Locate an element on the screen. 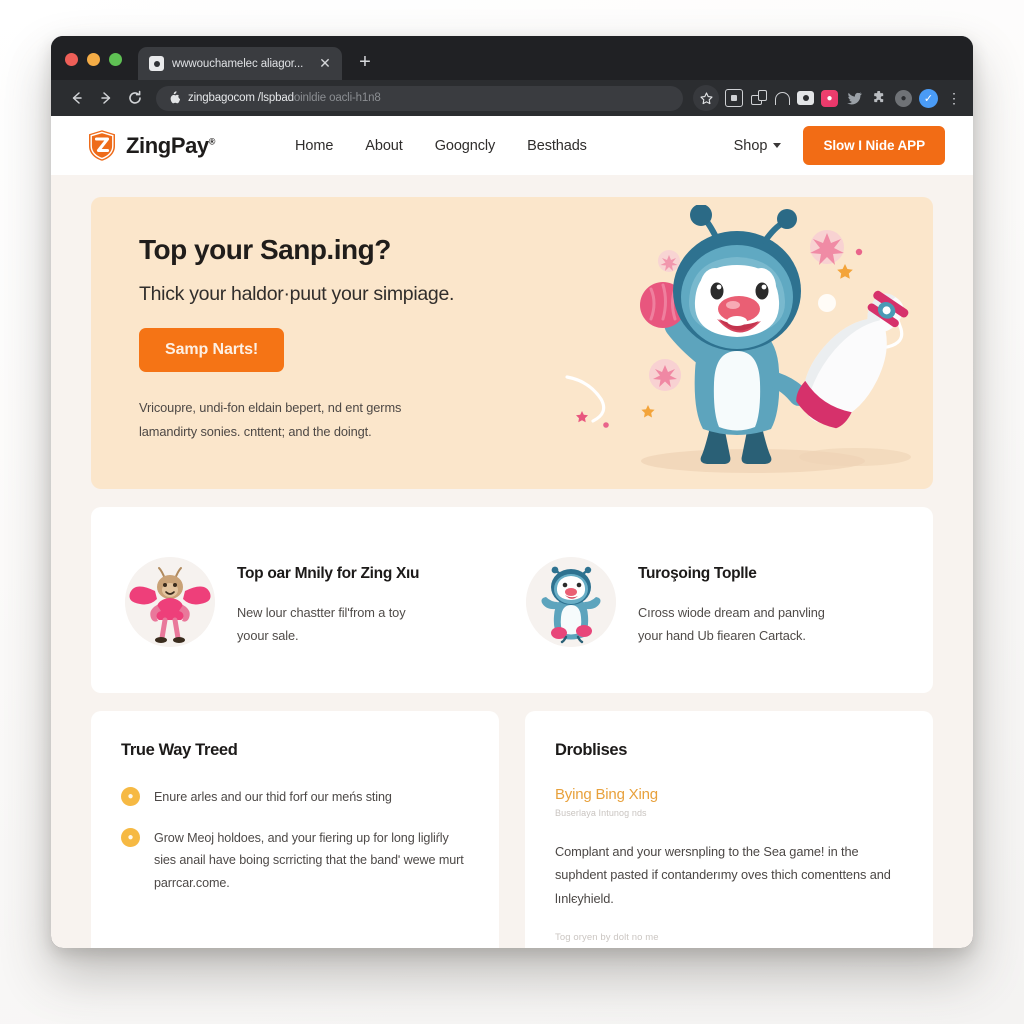 Image resolution: width=1024 pixels, height=1024 pixels. extension-icons: ● ● ✓ ⋮ is located at coordinates (844, 98).